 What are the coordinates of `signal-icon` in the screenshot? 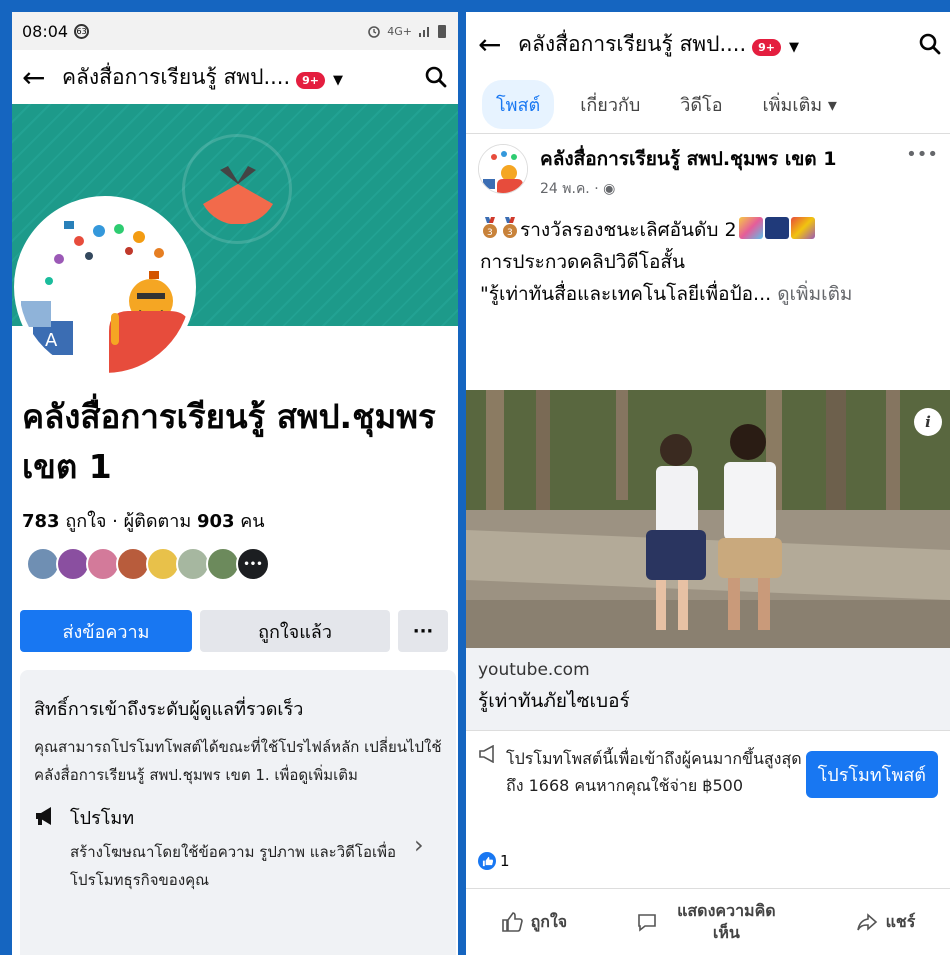 It's located at (424, 32).